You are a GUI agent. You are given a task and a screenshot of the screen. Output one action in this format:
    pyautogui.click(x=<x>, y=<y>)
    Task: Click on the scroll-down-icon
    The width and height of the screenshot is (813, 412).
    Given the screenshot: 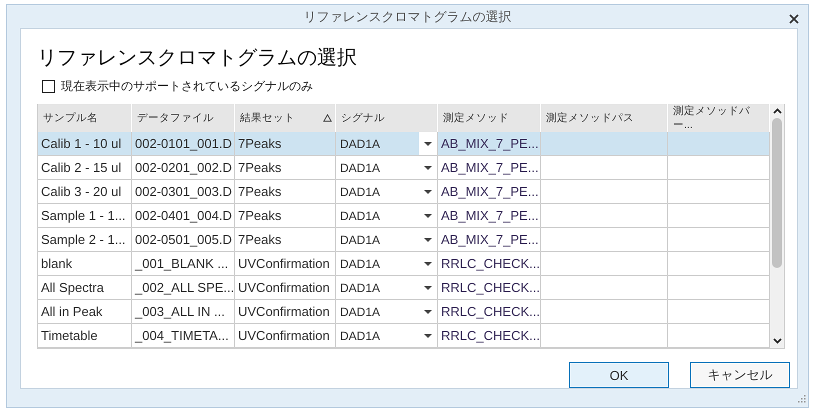 What is the action you would take?
    pyautogui.click(x=777, y=341)
    